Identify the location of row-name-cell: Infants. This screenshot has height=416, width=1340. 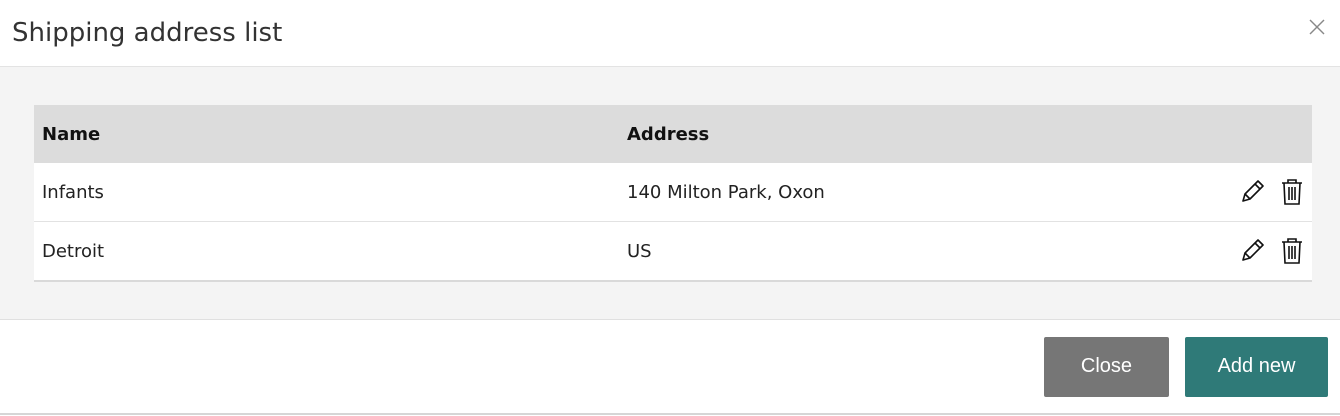
(326, 192).